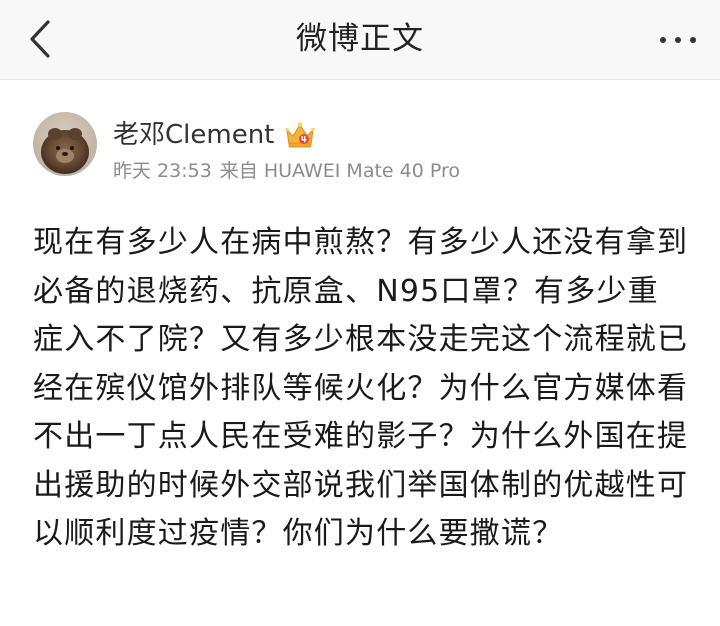 Image resolution: width=720 pixels, height=626 pixels. What do you see at coordinates (300, 135) in the screenshot?
I see `vip-crown-icon` at bounding box center [300, 135].